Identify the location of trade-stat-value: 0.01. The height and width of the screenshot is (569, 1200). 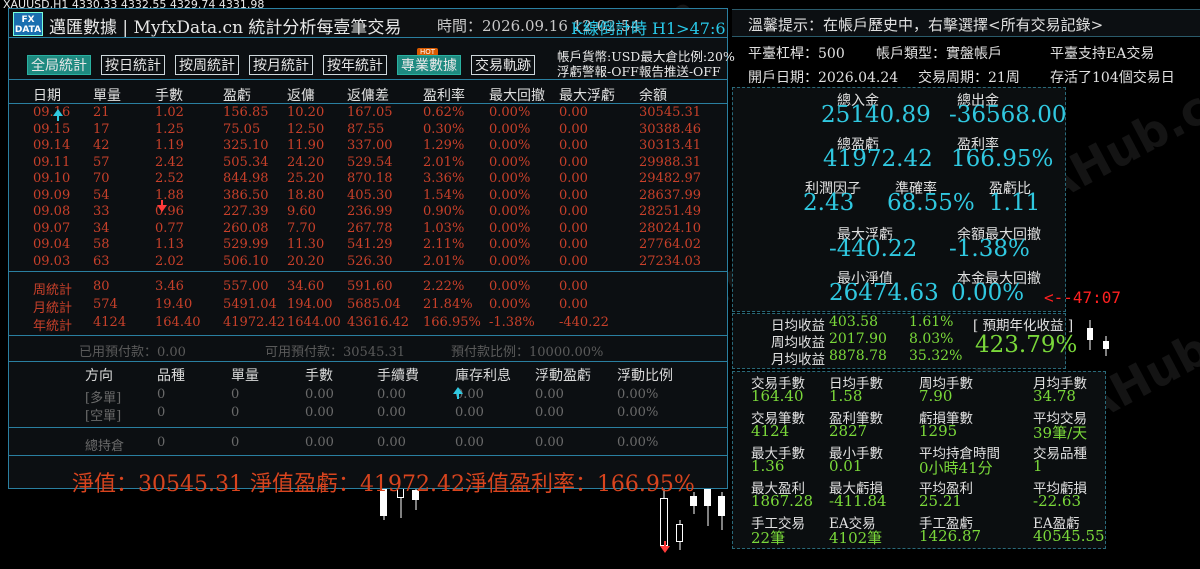
(846, 466).